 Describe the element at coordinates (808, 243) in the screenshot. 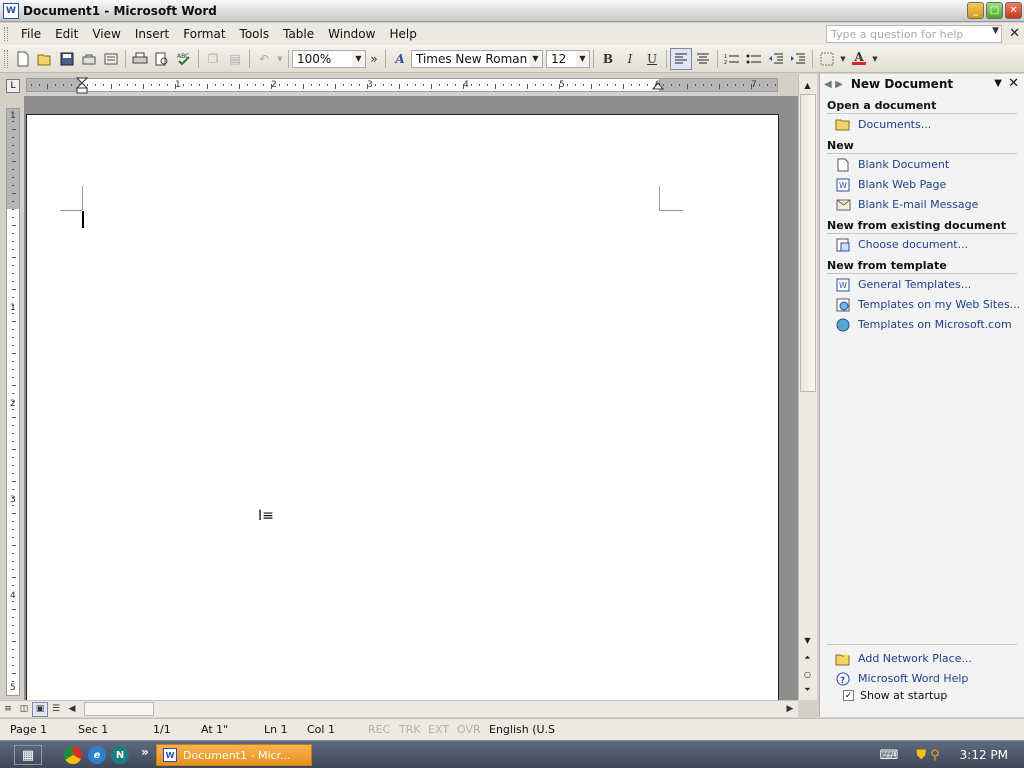

I see `vertical-scroll-thumb` at that location.